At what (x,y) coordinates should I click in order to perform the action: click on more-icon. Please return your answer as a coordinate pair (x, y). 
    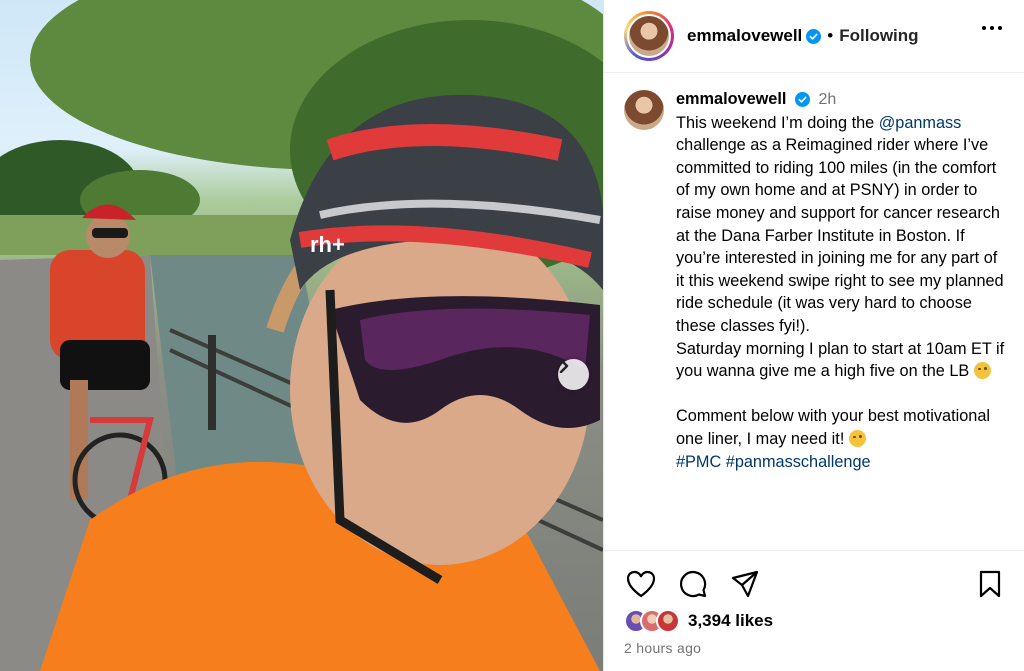
    Looking at the image, I should click on (992, 28).